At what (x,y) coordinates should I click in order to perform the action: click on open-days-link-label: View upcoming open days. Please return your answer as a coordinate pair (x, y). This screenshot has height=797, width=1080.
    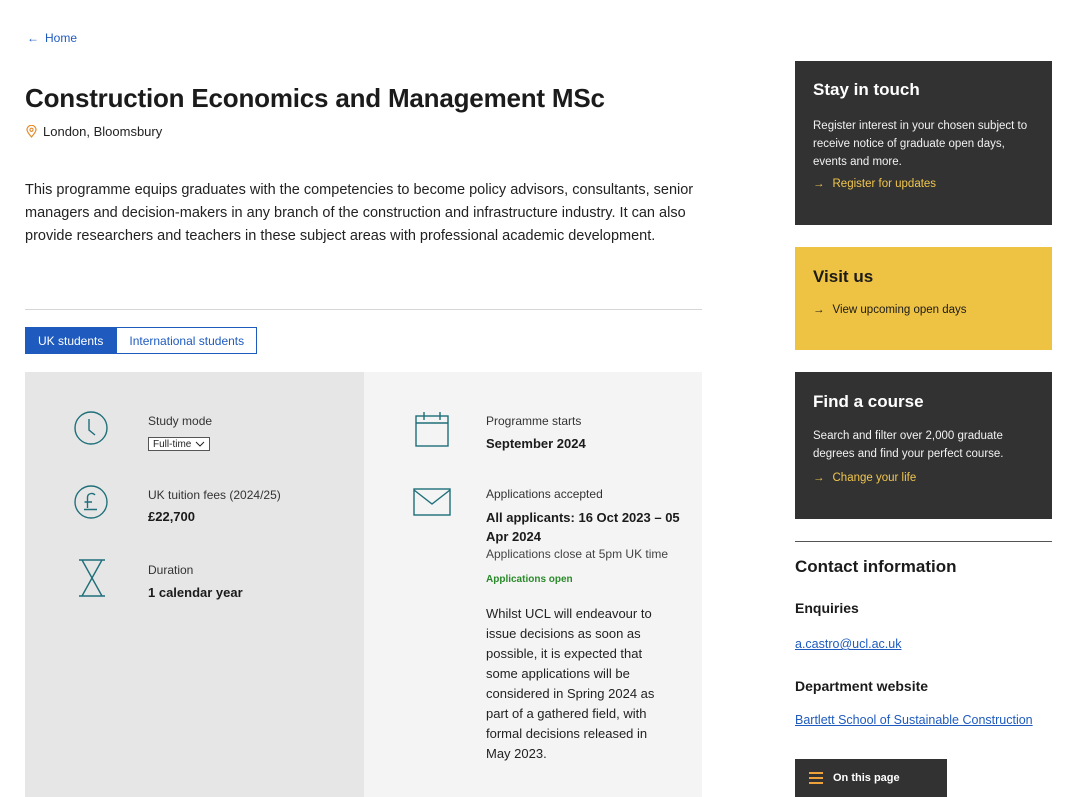
    Looking at the image, I should click on (899, 310).